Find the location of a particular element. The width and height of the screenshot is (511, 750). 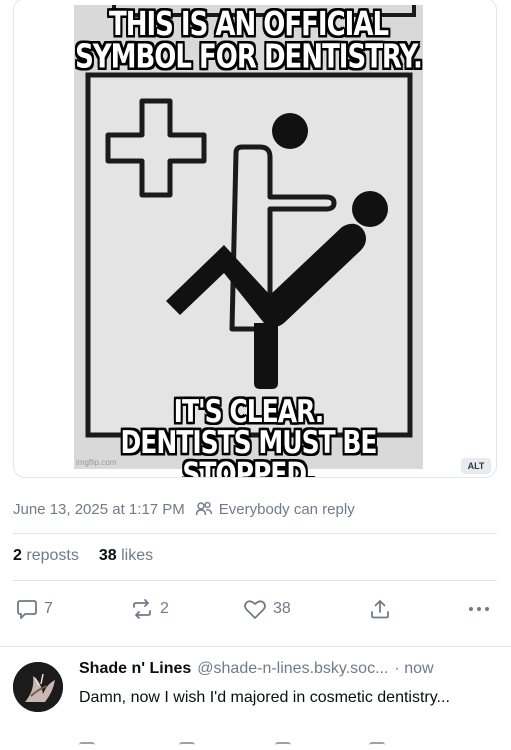

share-button is located at coordinates (383, 609).